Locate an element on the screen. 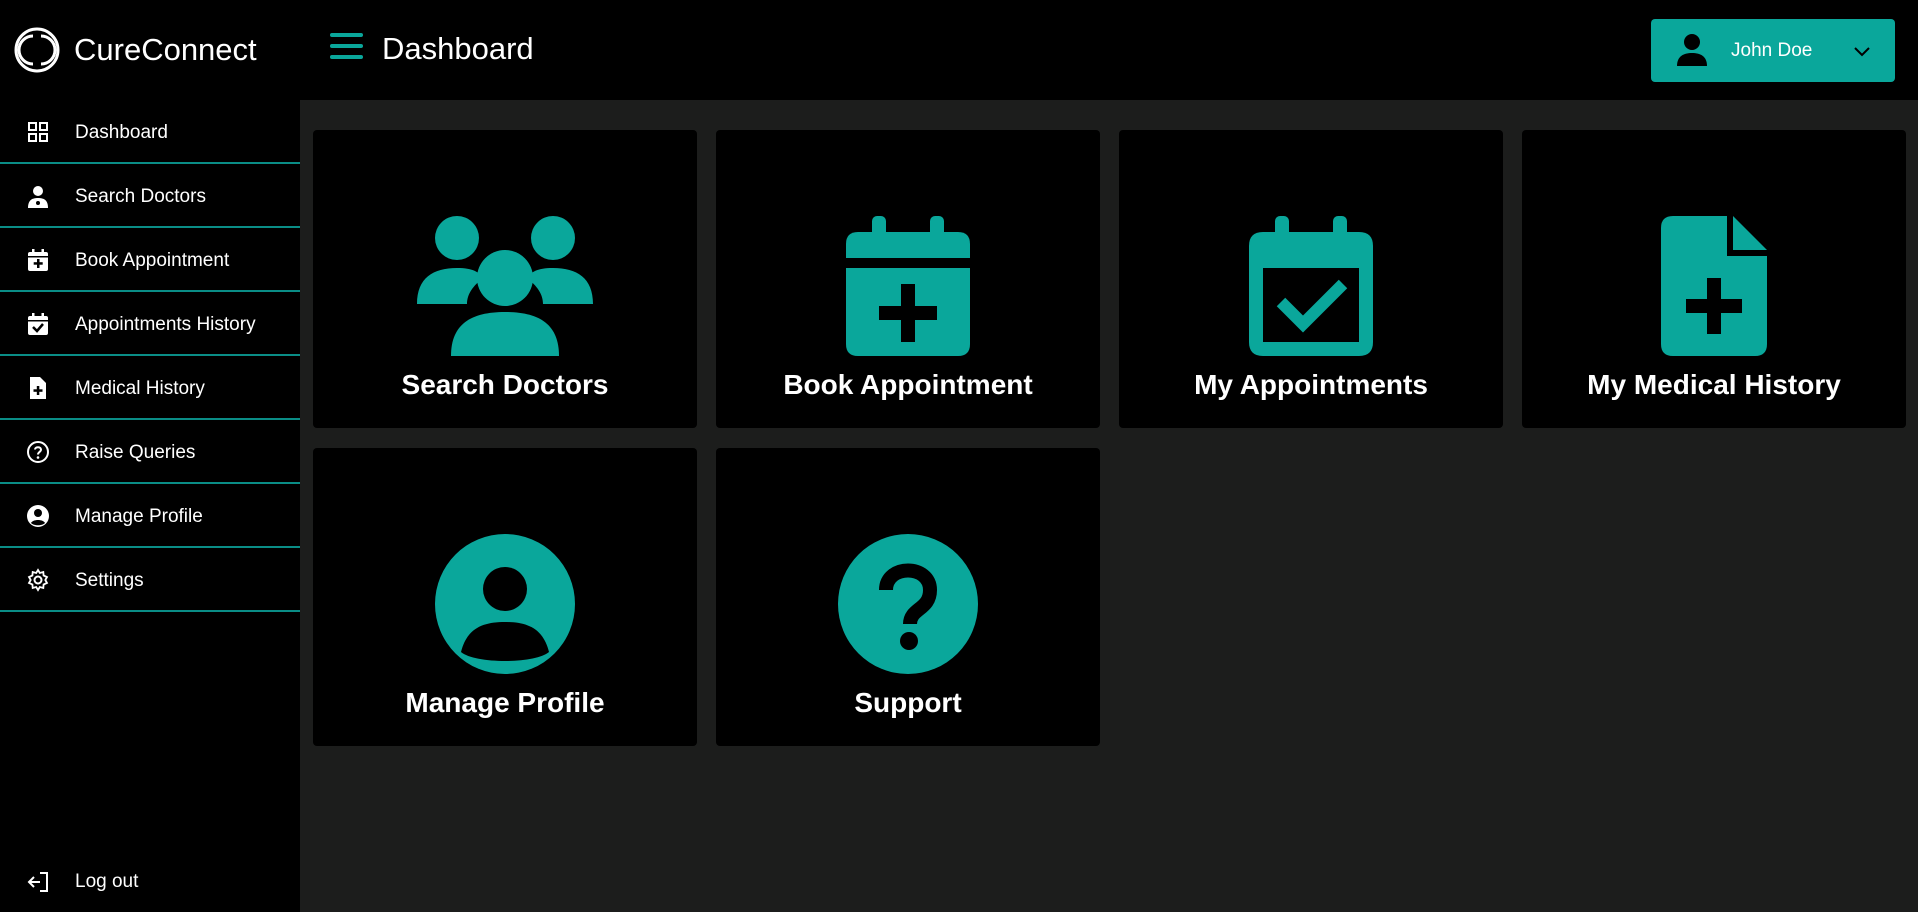 This screenshot has width=1918, height=912. card-label: Search Doctors is located at coordinates (505, 384).